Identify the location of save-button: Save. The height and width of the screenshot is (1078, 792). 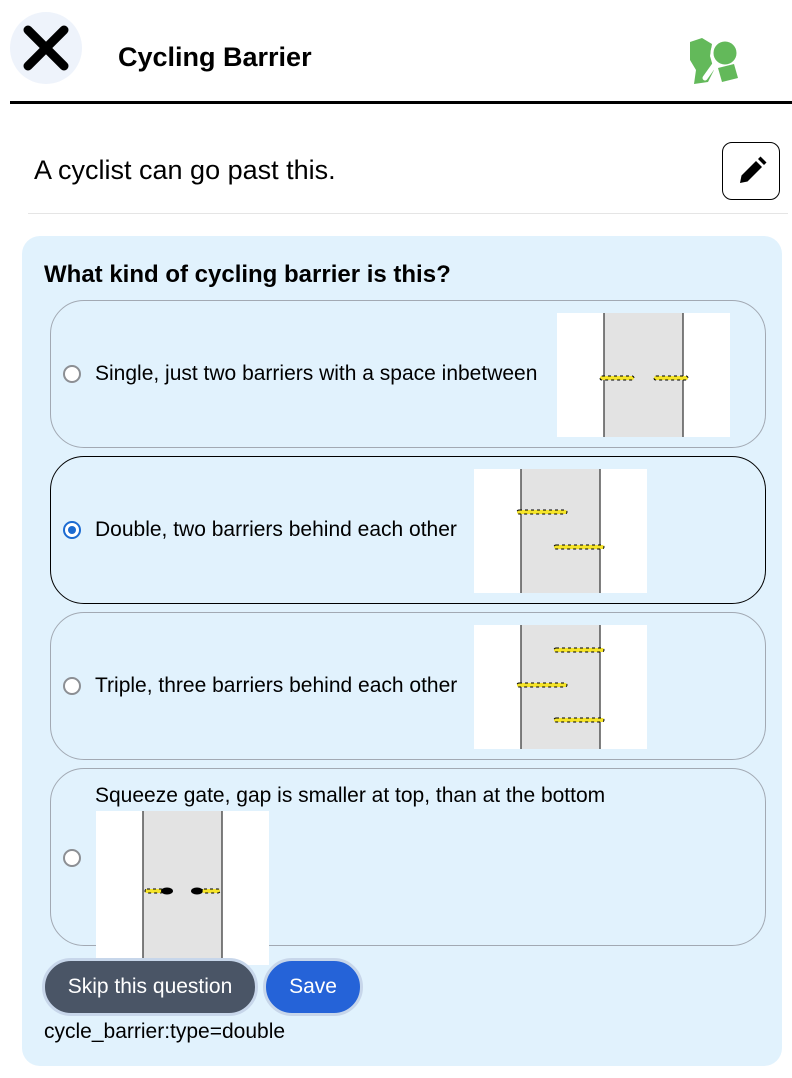
(313, 987).